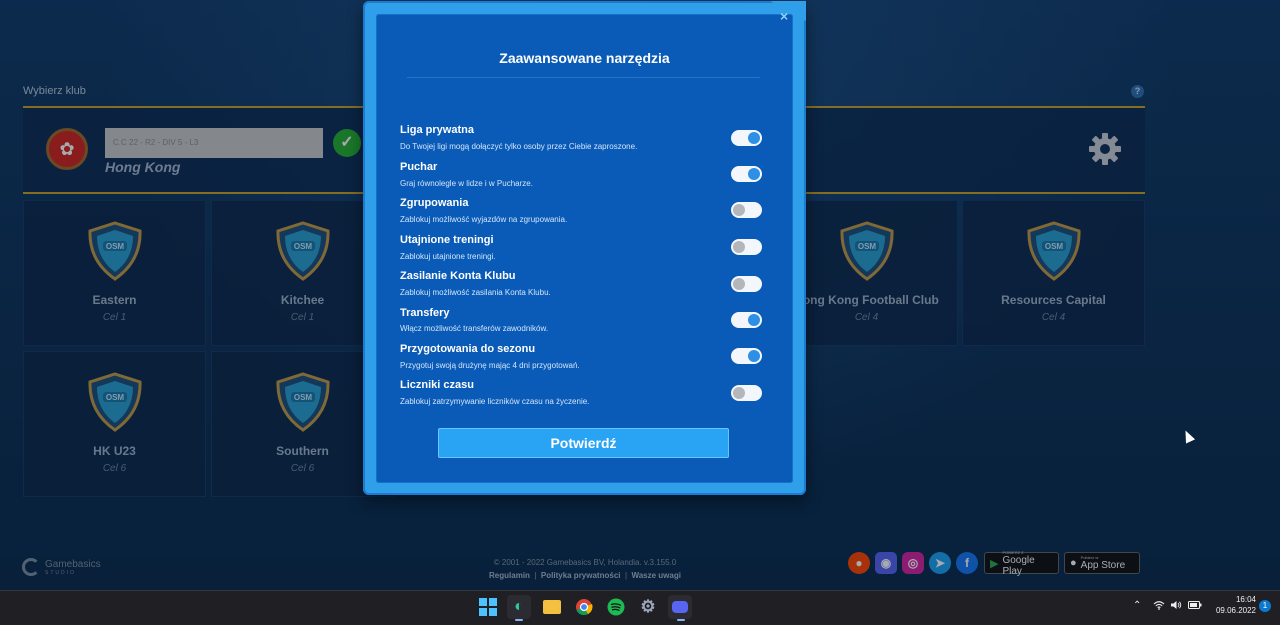  I want to click on option-title-private-league: Liga prywatna, so click(437, 130).